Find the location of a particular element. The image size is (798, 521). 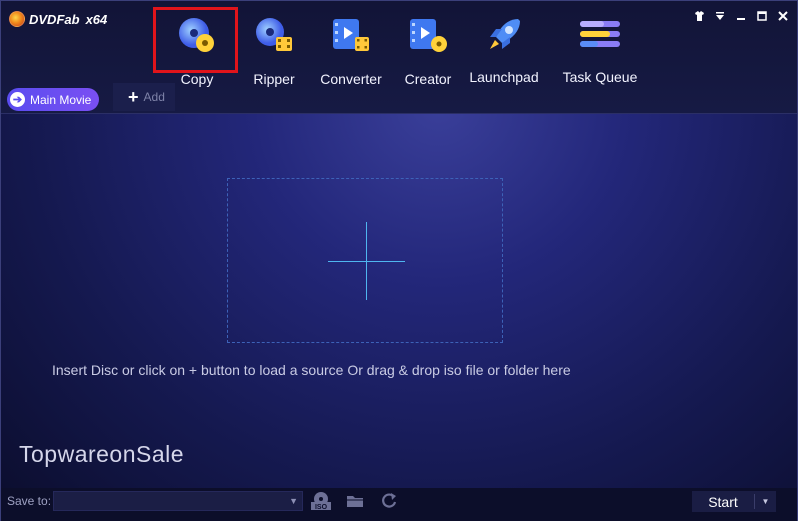

chevron-down-icon: ▼ is located at coordinates (293, 501).